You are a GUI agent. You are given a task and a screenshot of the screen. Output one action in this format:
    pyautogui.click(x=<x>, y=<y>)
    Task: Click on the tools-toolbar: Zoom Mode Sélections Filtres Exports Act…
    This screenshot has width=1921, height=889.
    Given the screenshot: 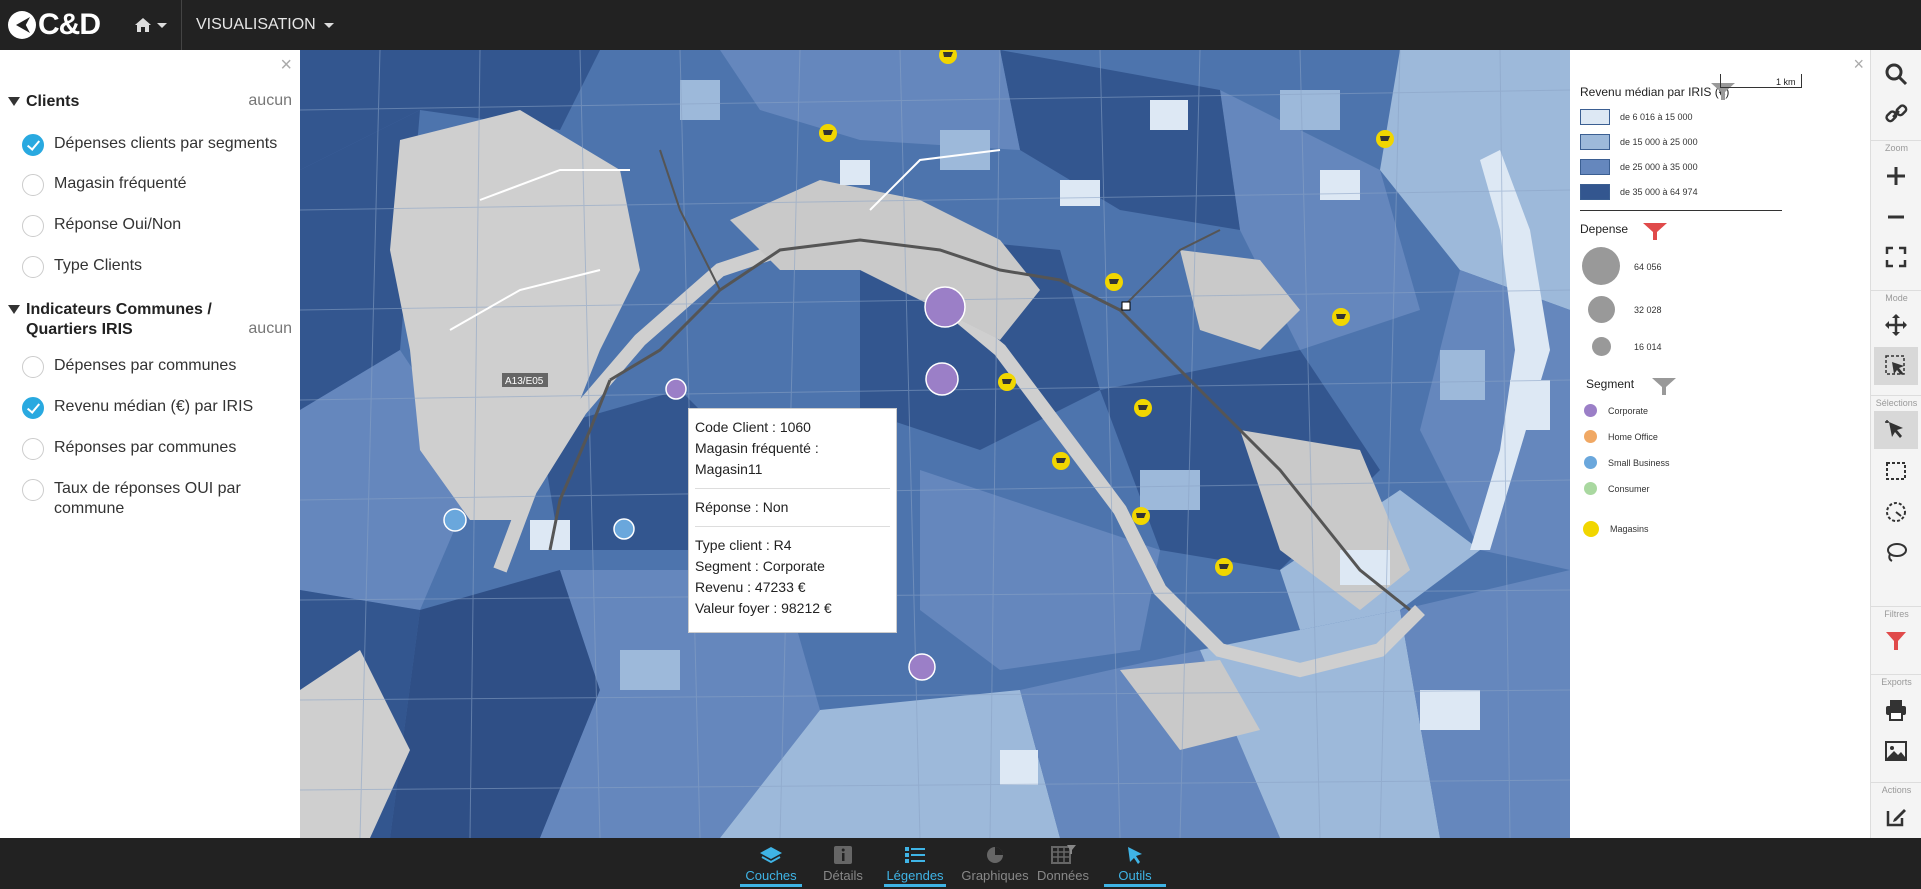 What is the action you would take?
    pyautogui.click(x=1895, y=444)
    